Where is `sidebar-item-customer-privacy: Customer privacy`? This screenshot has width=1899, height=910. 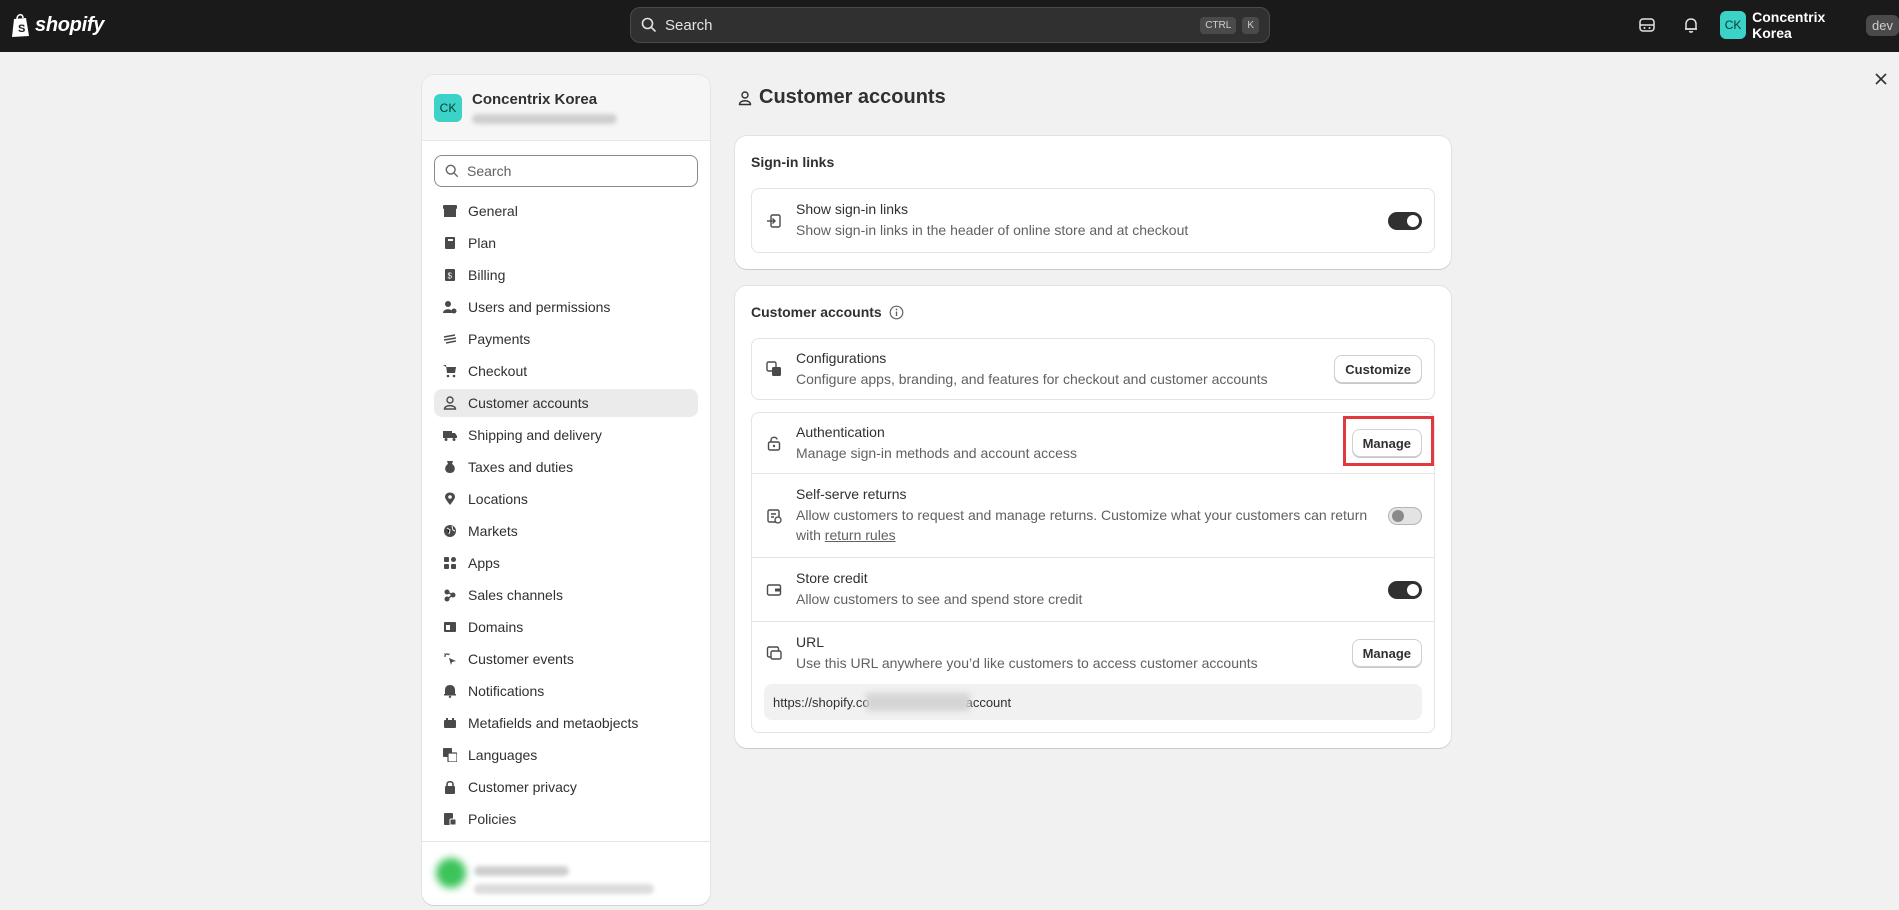 sidebar-item-customer-privacy: Customer privacy is located at coordinates (566, 787).